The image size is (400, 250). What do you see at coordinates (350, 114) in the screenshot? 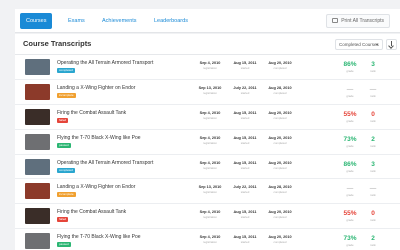
I see `grade-value: 55%` at bounding box center [350, 114].